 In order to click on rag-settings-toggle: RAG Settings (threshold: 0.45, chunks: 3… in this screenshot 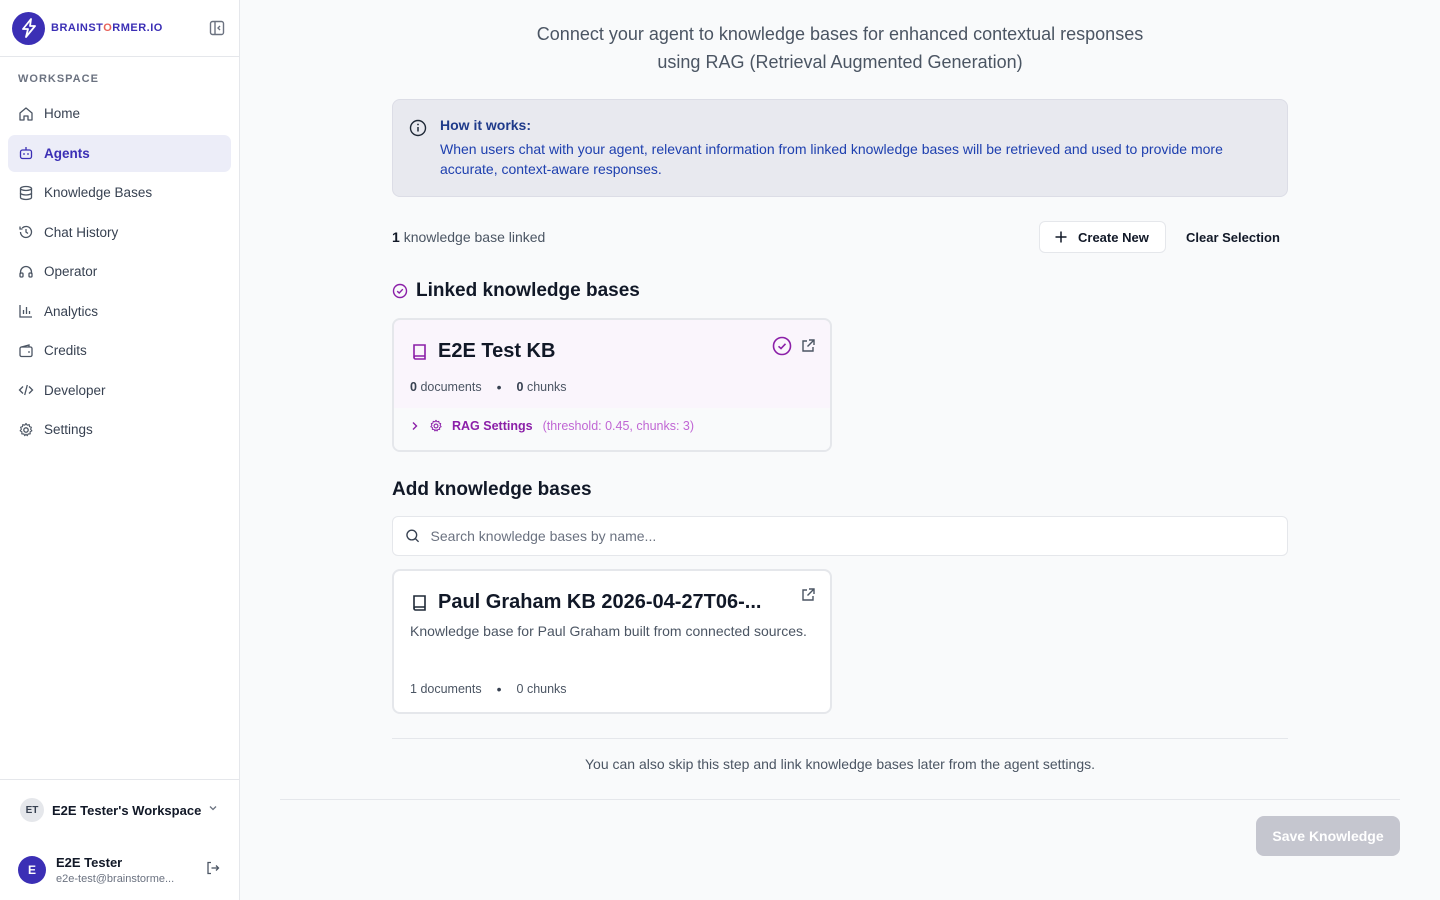, I will do `click(552, 426)`.